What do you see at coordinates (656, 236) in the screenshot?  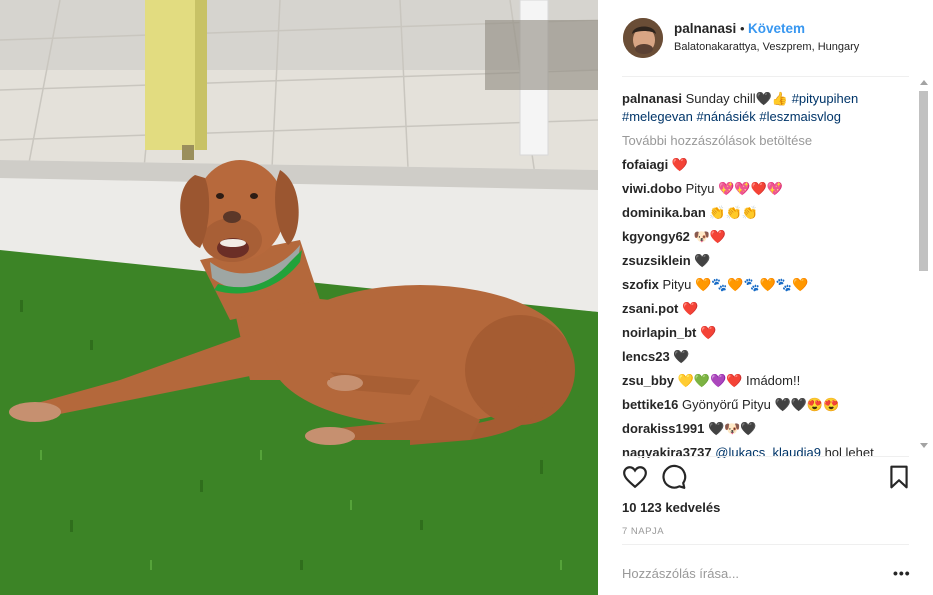 I see `comment-username: kgyongy62` at bounding box center [656, 236].